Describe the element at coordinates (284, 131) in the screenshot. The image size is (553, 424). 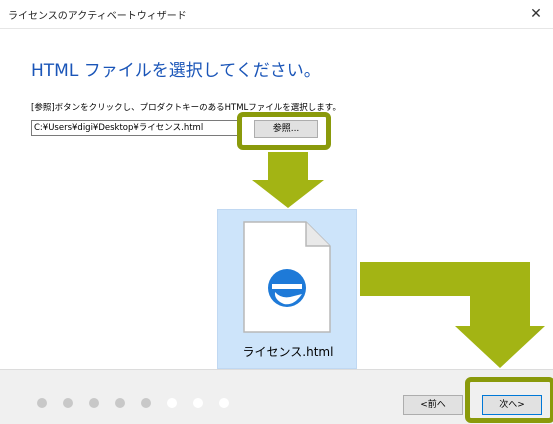
I see `browse-highlight-frame` at that location.